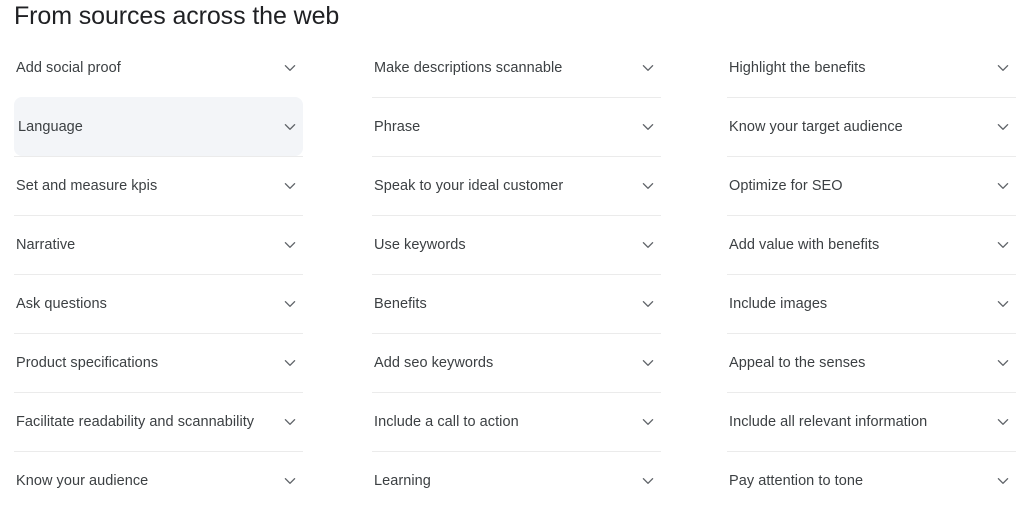 The width and height of the screenshot is (1024, 510). Describe the element at coordinates (61, 304) in the screenshot. I see `accordion-row-label: Ask questions` at that location.